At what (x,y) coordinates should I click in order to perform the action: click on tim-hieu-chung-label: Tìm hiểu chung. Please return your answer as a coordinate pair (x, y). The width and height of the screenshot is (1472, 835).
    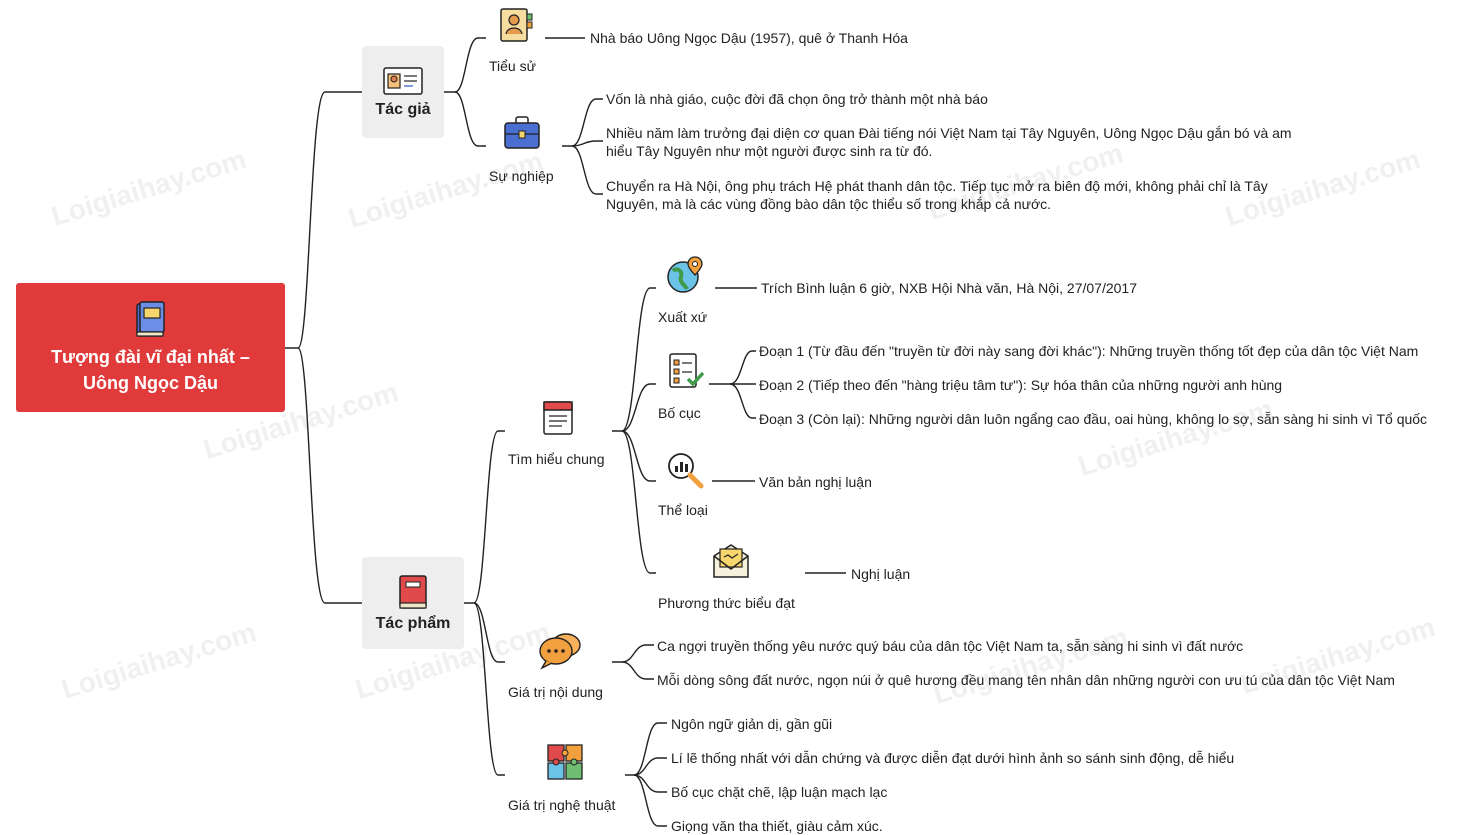
    Looking at the image, I should click on (556, 459).